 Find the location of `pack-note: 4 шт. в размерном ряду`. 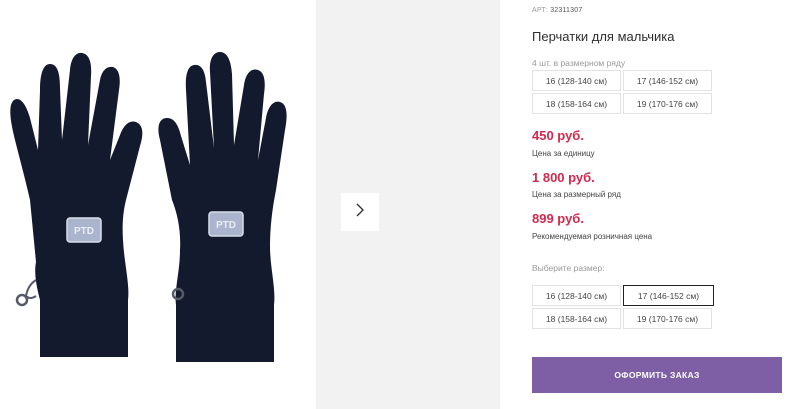

pack-note: 4 шт. в размерном ряду is located at coordinates (579, 63).